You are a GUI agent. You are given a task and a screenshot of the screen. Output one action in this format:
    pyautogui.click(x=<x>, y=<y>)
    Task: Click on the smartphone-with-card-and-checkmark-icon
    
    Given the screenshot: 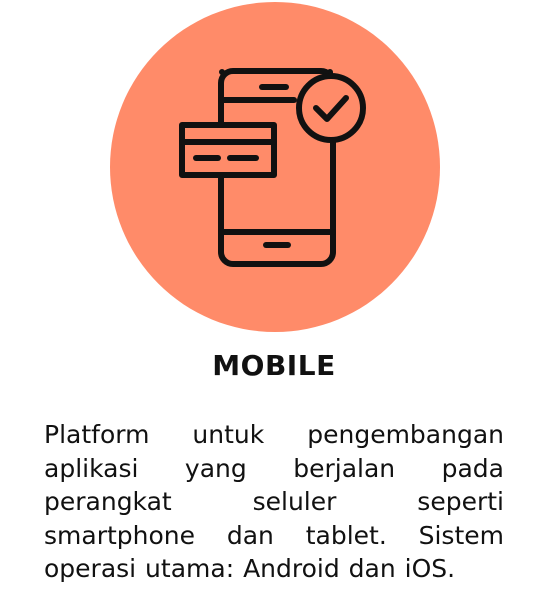 What is the action you would take?
    pyautogui.click(x=272, y=167)
    